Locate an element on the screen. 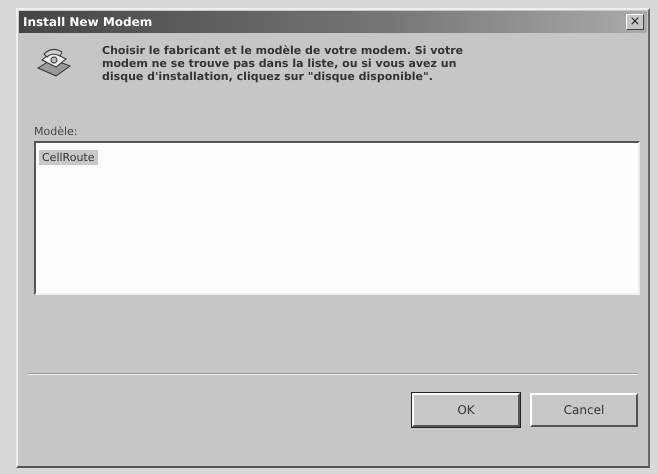 This screenshot has width=658, height=474. ok-button: OK is located at coordinates (466, 410).